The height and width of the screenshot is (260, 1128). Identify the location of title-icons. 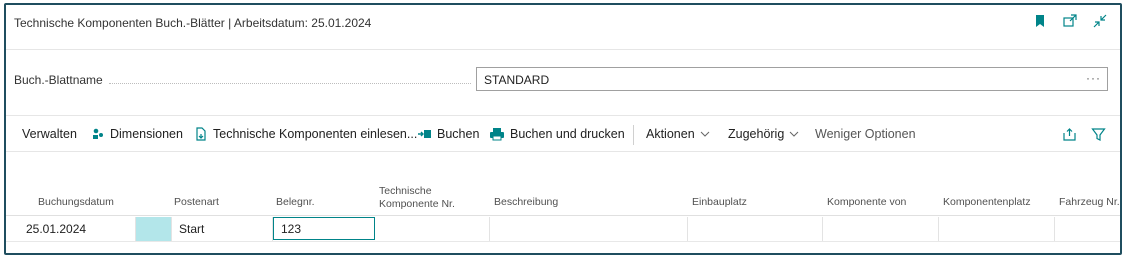
(1070, 21).